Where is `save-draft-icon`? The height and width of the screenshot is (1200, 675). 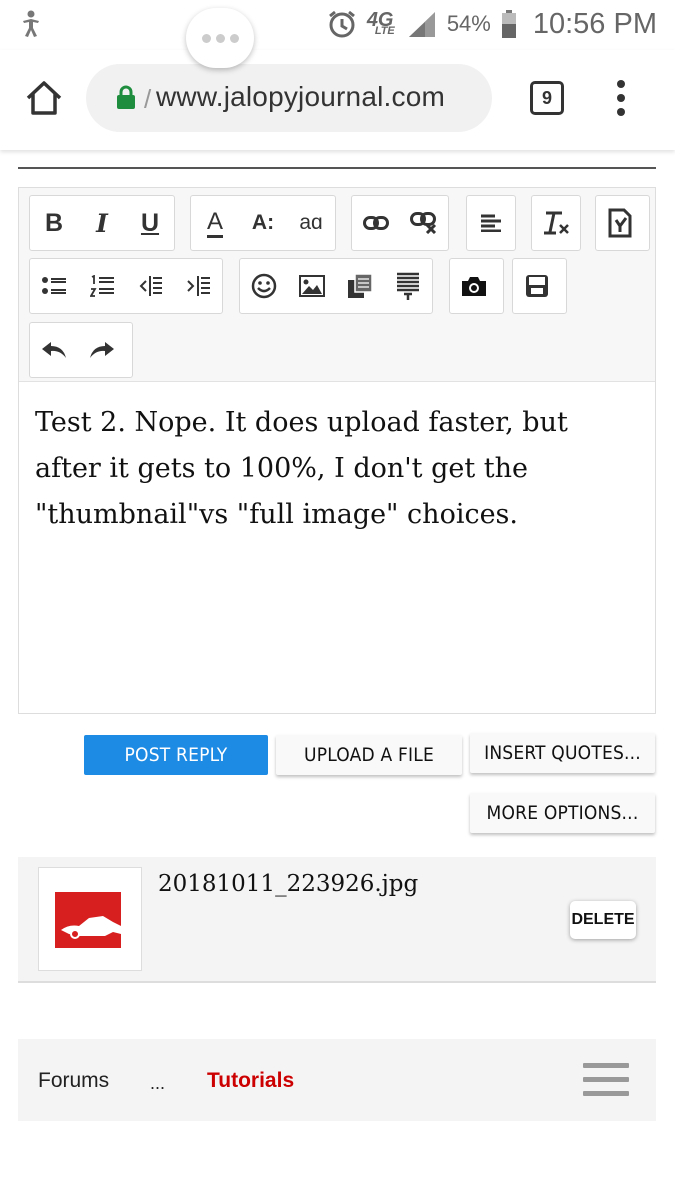
save-draft-icon is located at coordinates (537, 286).